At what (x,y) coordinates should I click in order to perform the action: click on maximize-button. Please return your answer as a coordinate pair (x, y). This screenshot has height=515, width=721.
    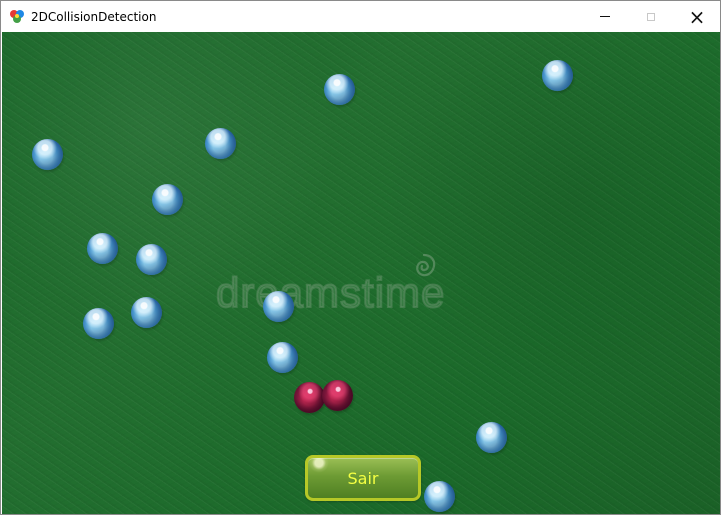
    Looking at the image, I should click on (651, 16).